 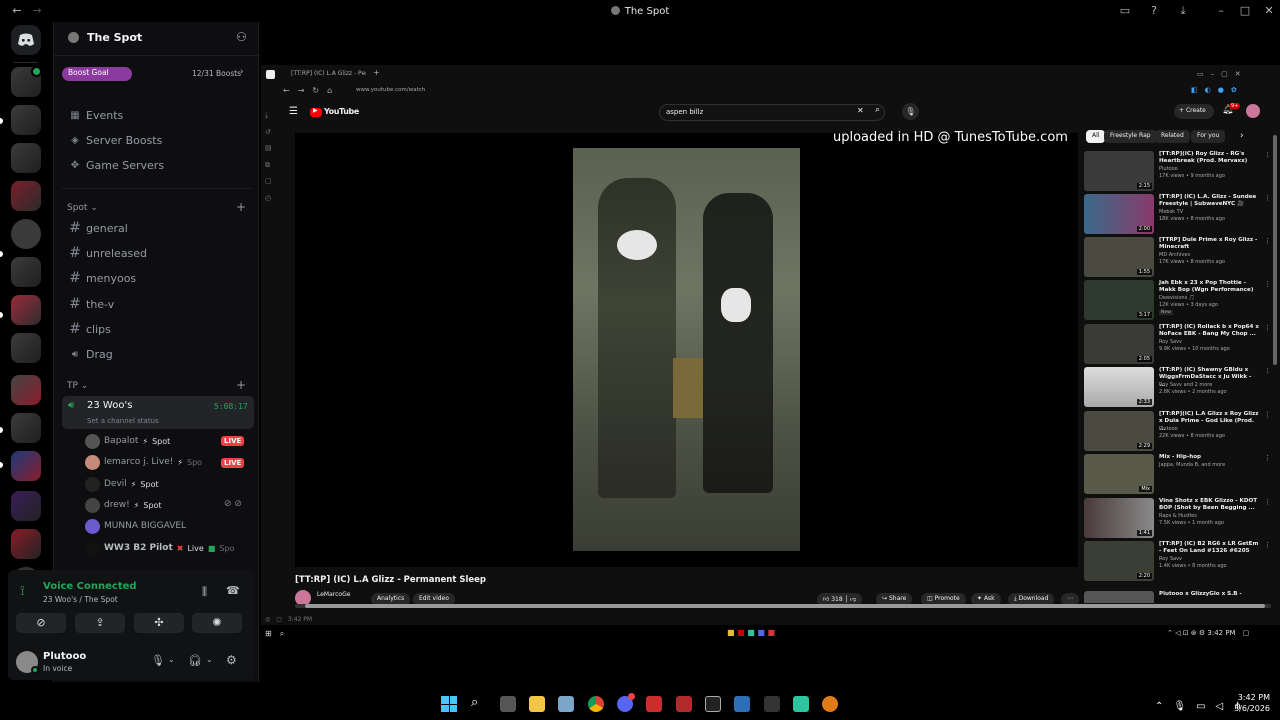 I want to click on add-user-icon: ⚇, so click(x=241, y=37).